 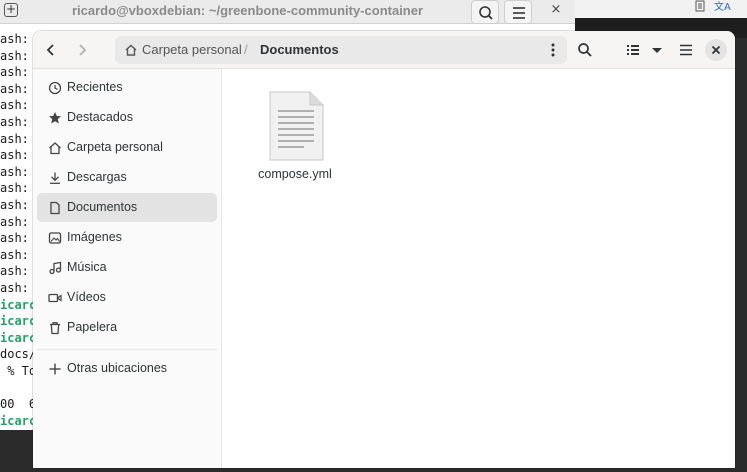 I want to click on music-icon, so click(x=55, y=268).